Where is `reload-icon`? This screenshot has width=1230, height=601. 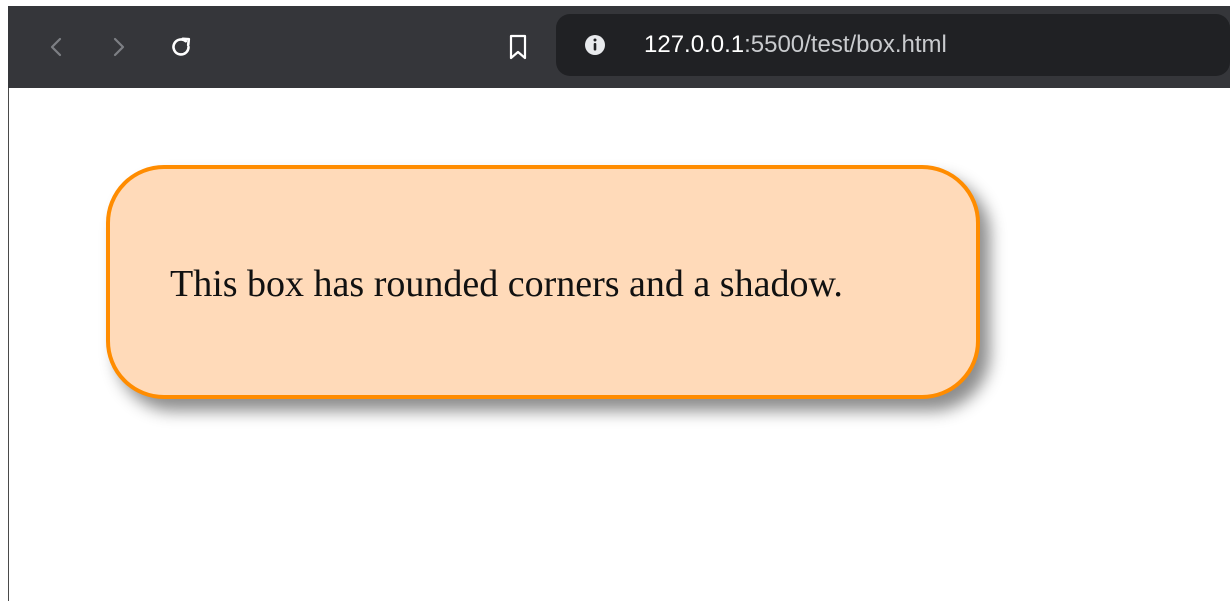
reload-icon is located at coordinates (181, 46).